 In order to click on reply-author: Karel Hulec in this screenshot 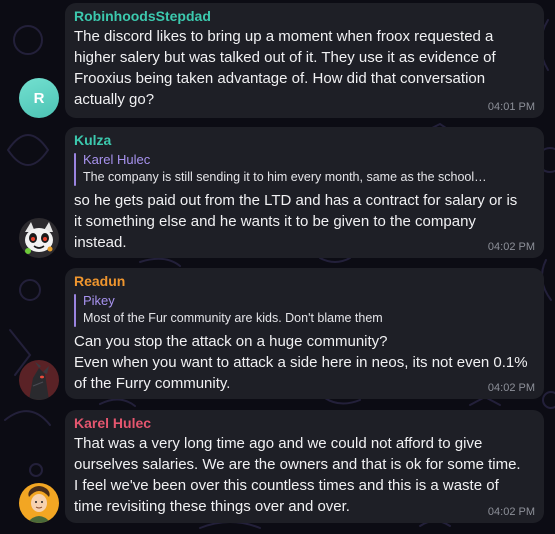, I will do `click(117, 159)`.